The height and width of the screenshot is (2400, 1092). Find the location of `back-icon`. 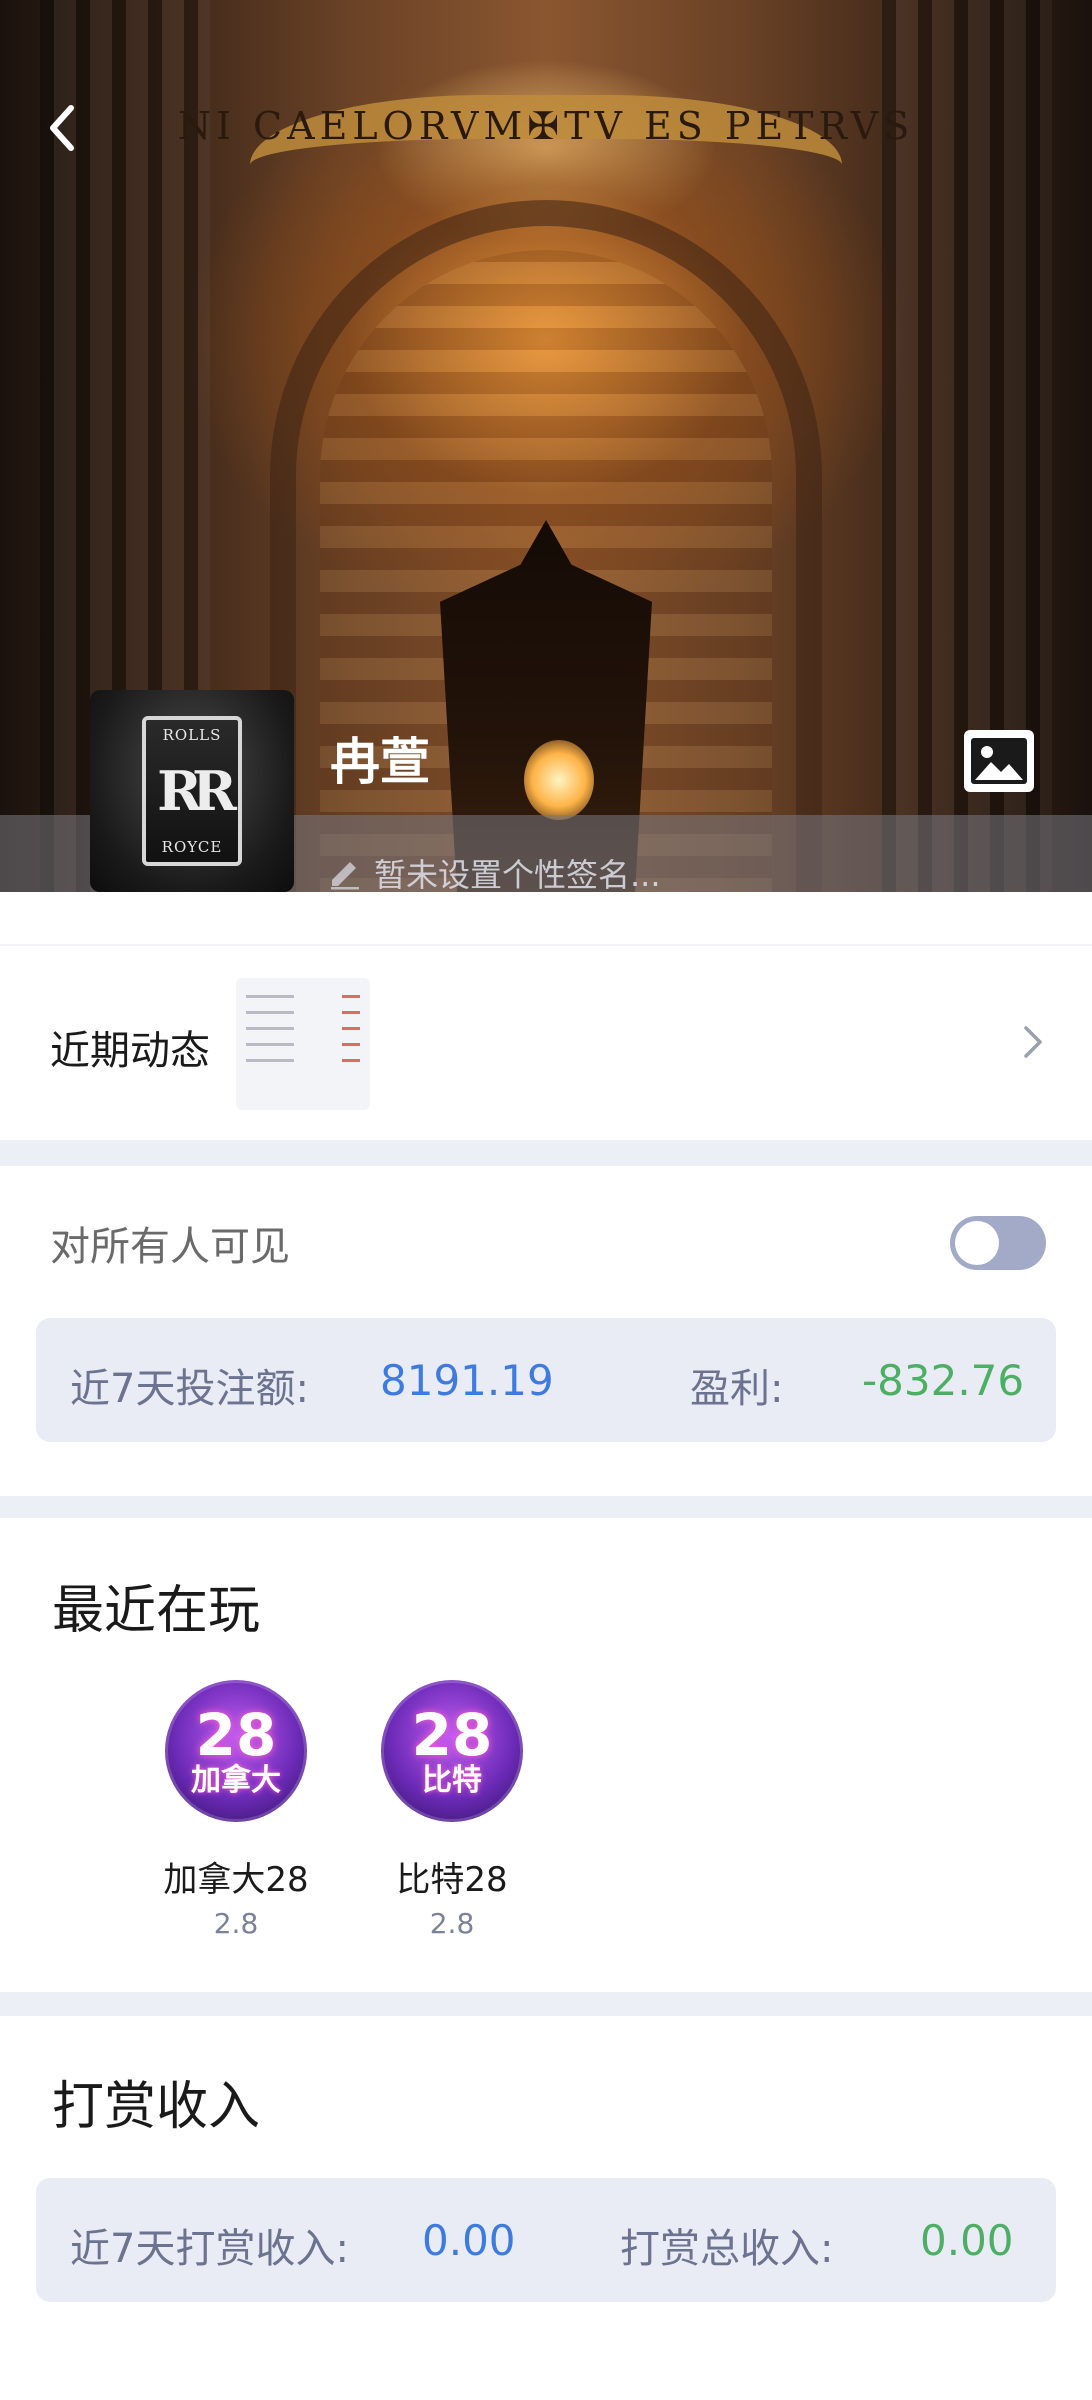

back-icon is located at coordinates (62, 128).